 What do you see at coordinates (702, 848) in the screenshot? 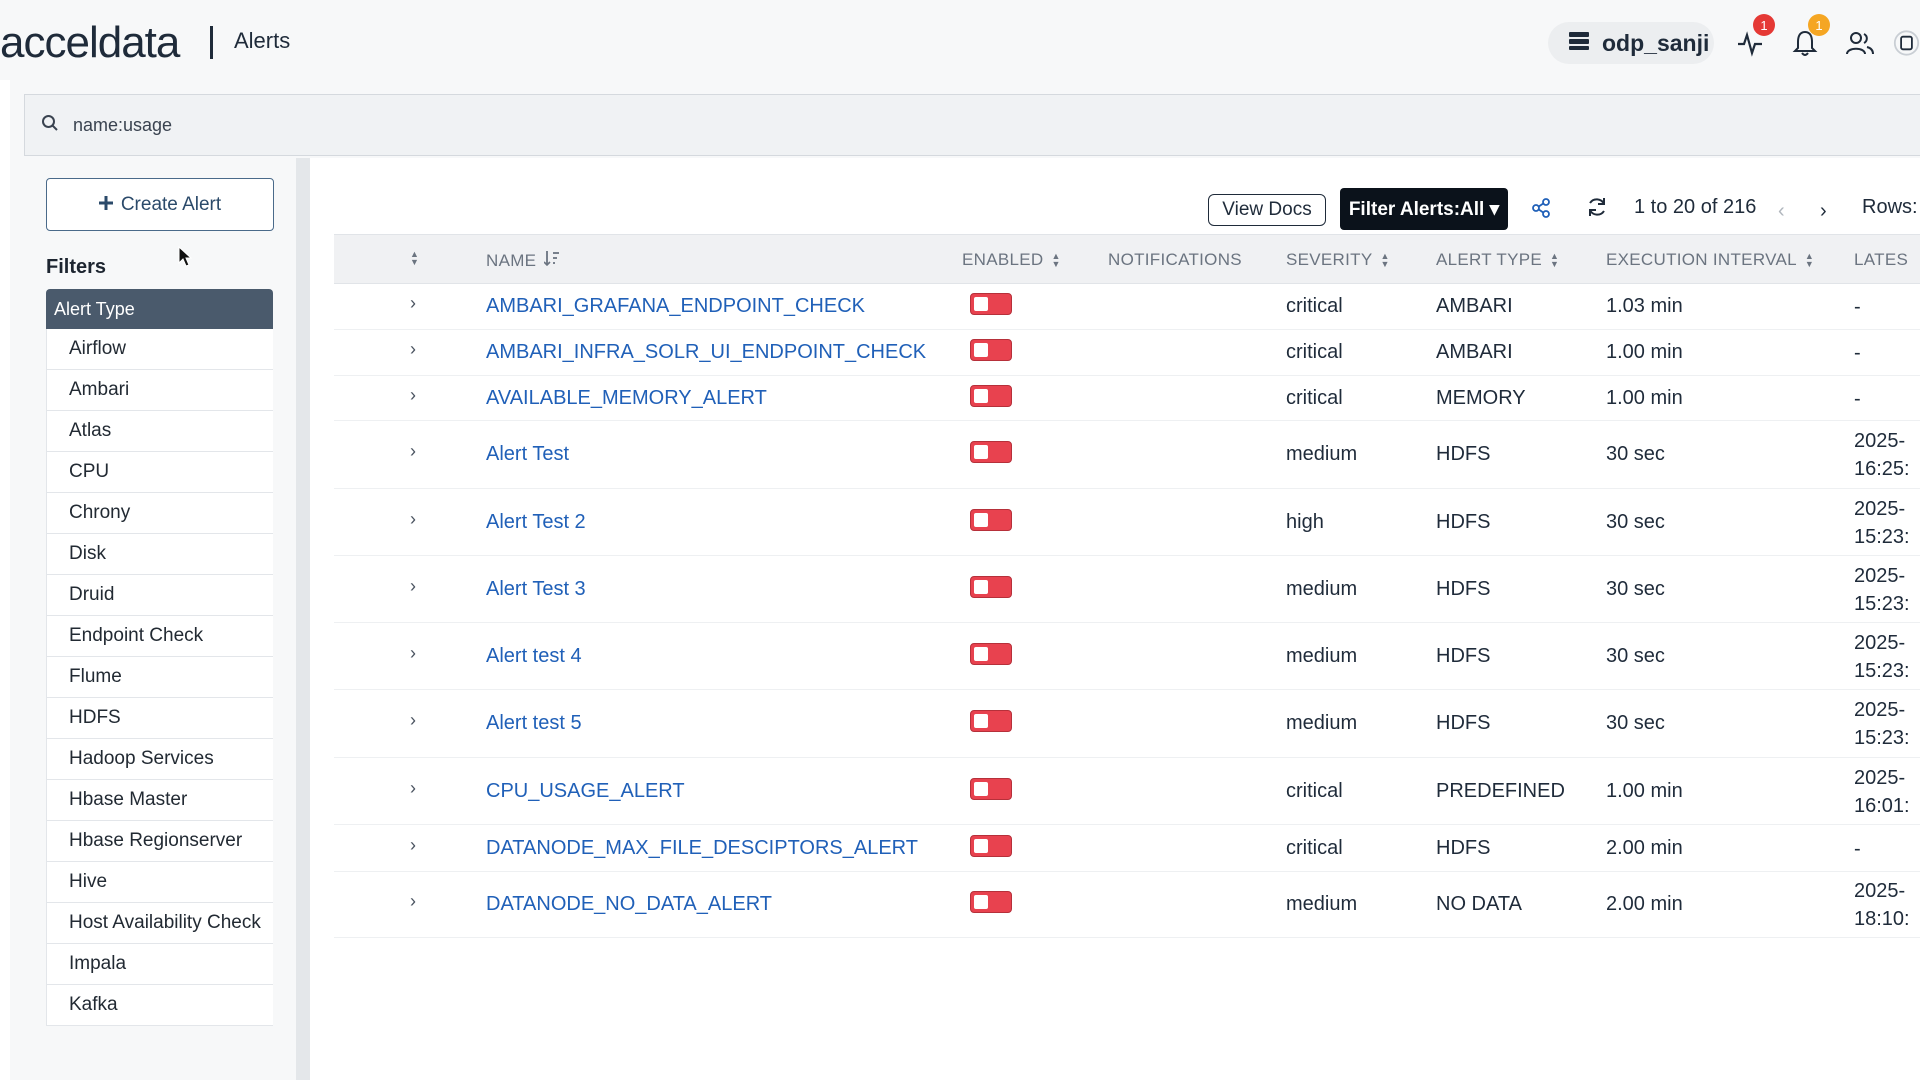
I see `alert-name-link: DATANODE_MAX_FILE_DESCIPTORS_ALERT` at bounding box center [702, 848].